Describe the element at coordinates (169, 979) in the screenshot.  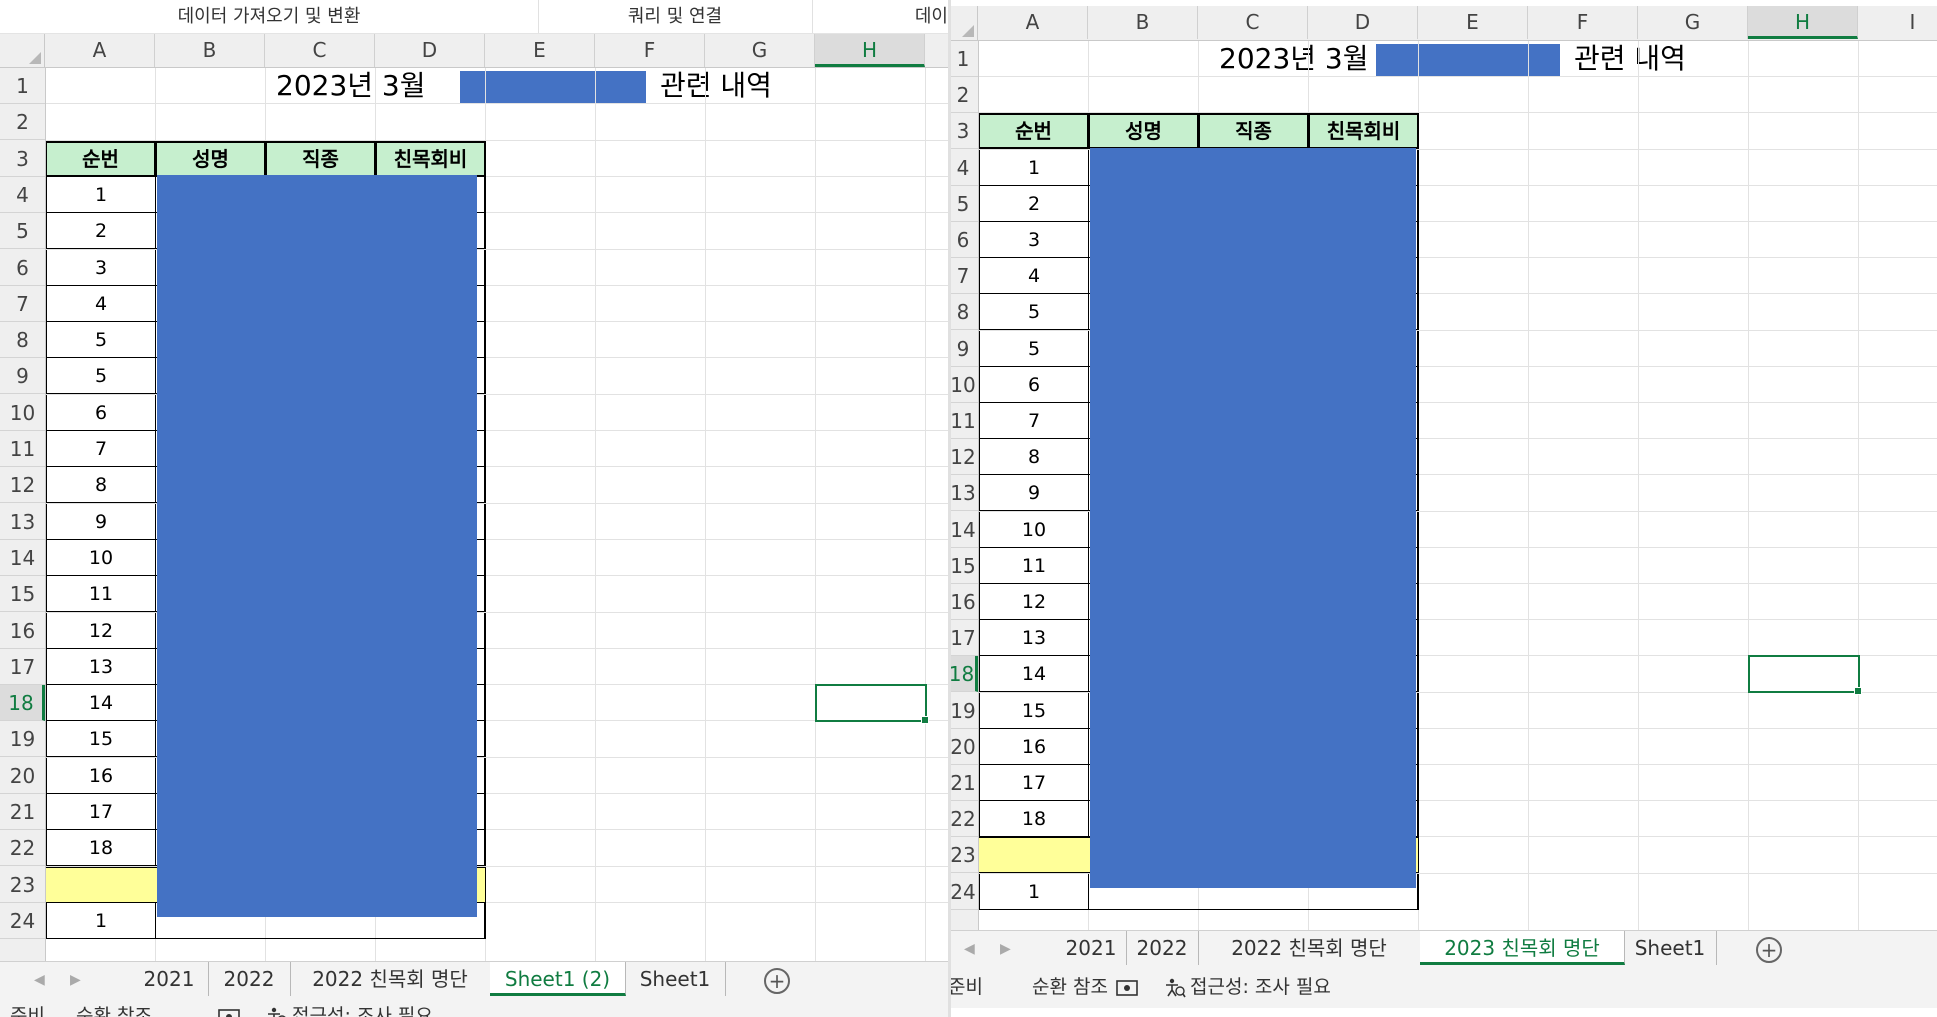
I see `sheet-tab-1: 2021` at that location.